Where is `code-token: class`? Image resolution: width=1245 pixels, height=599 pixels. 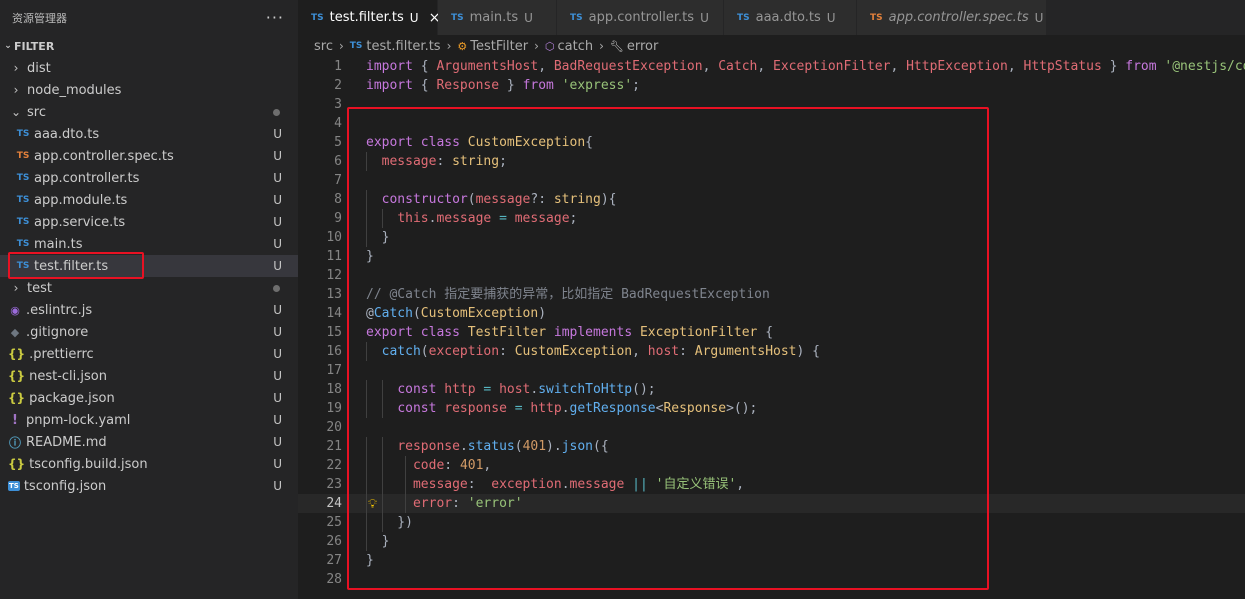
code-token: class is located at coordinates (440, 142).